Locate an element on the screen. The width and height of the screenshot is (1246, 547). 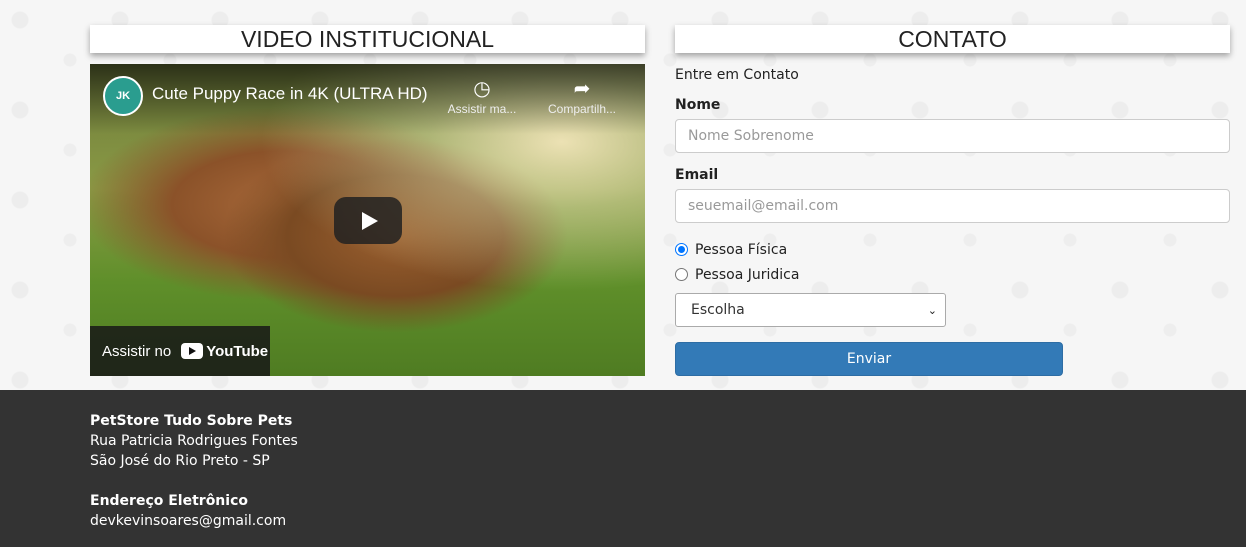
clock-icon: ◷ is located at coordinates (482, 89).